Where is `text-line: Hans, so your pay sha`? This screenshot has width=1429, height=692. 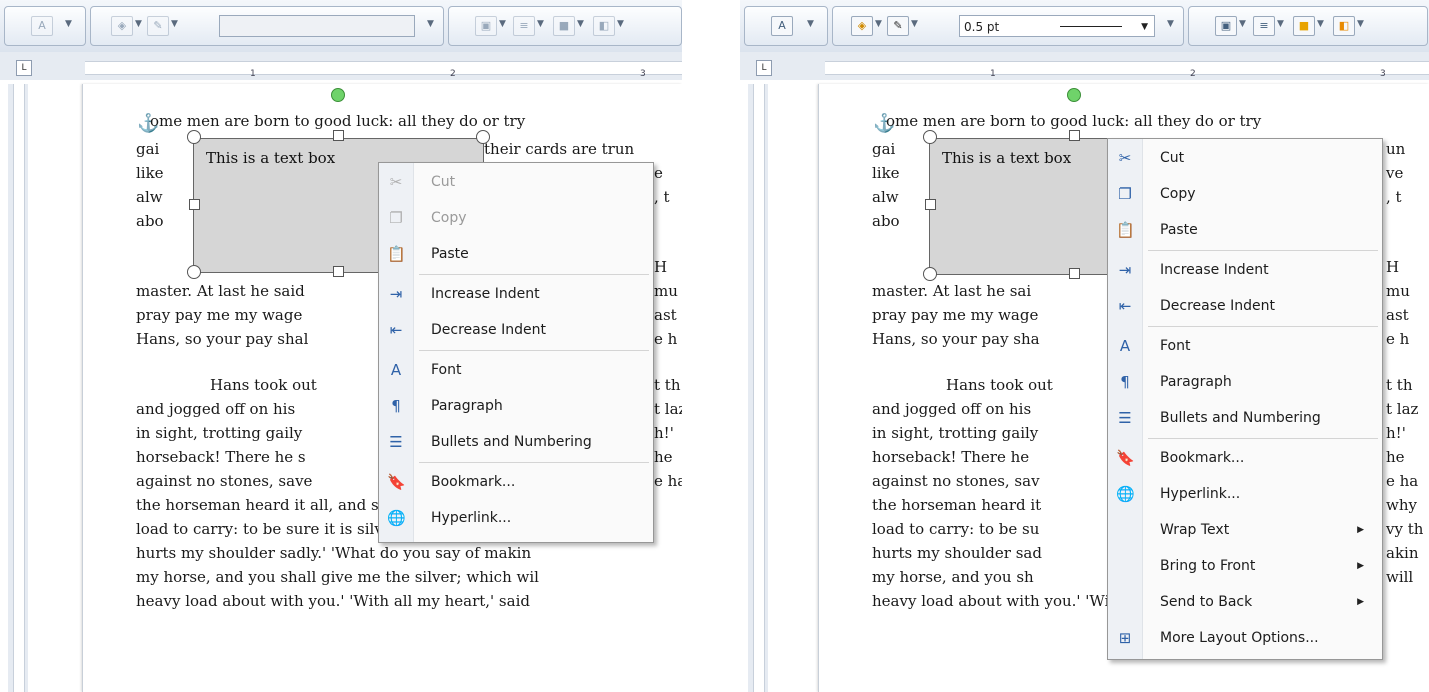
text-line: Hans, so your pay sha is located at coordinates (956, 339).